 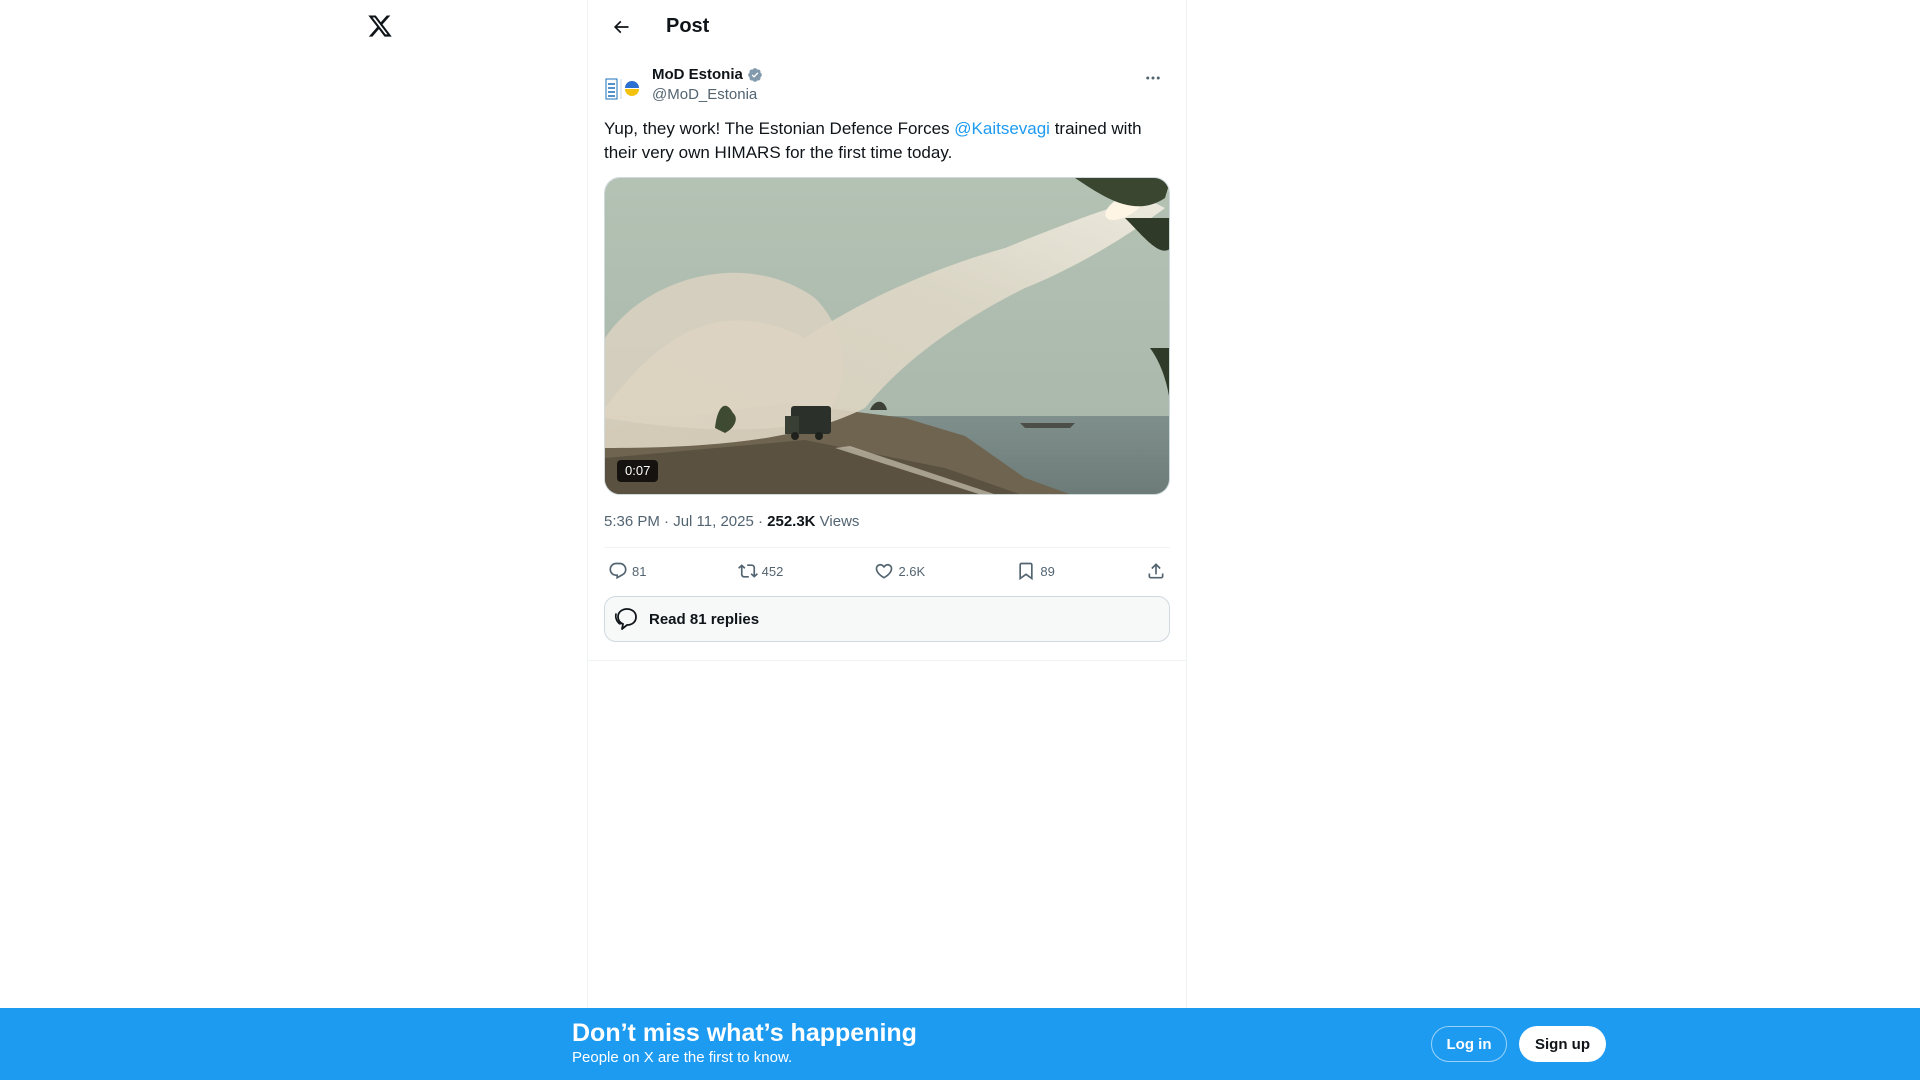 I want to click on back-button, so click(x=621, y=27).